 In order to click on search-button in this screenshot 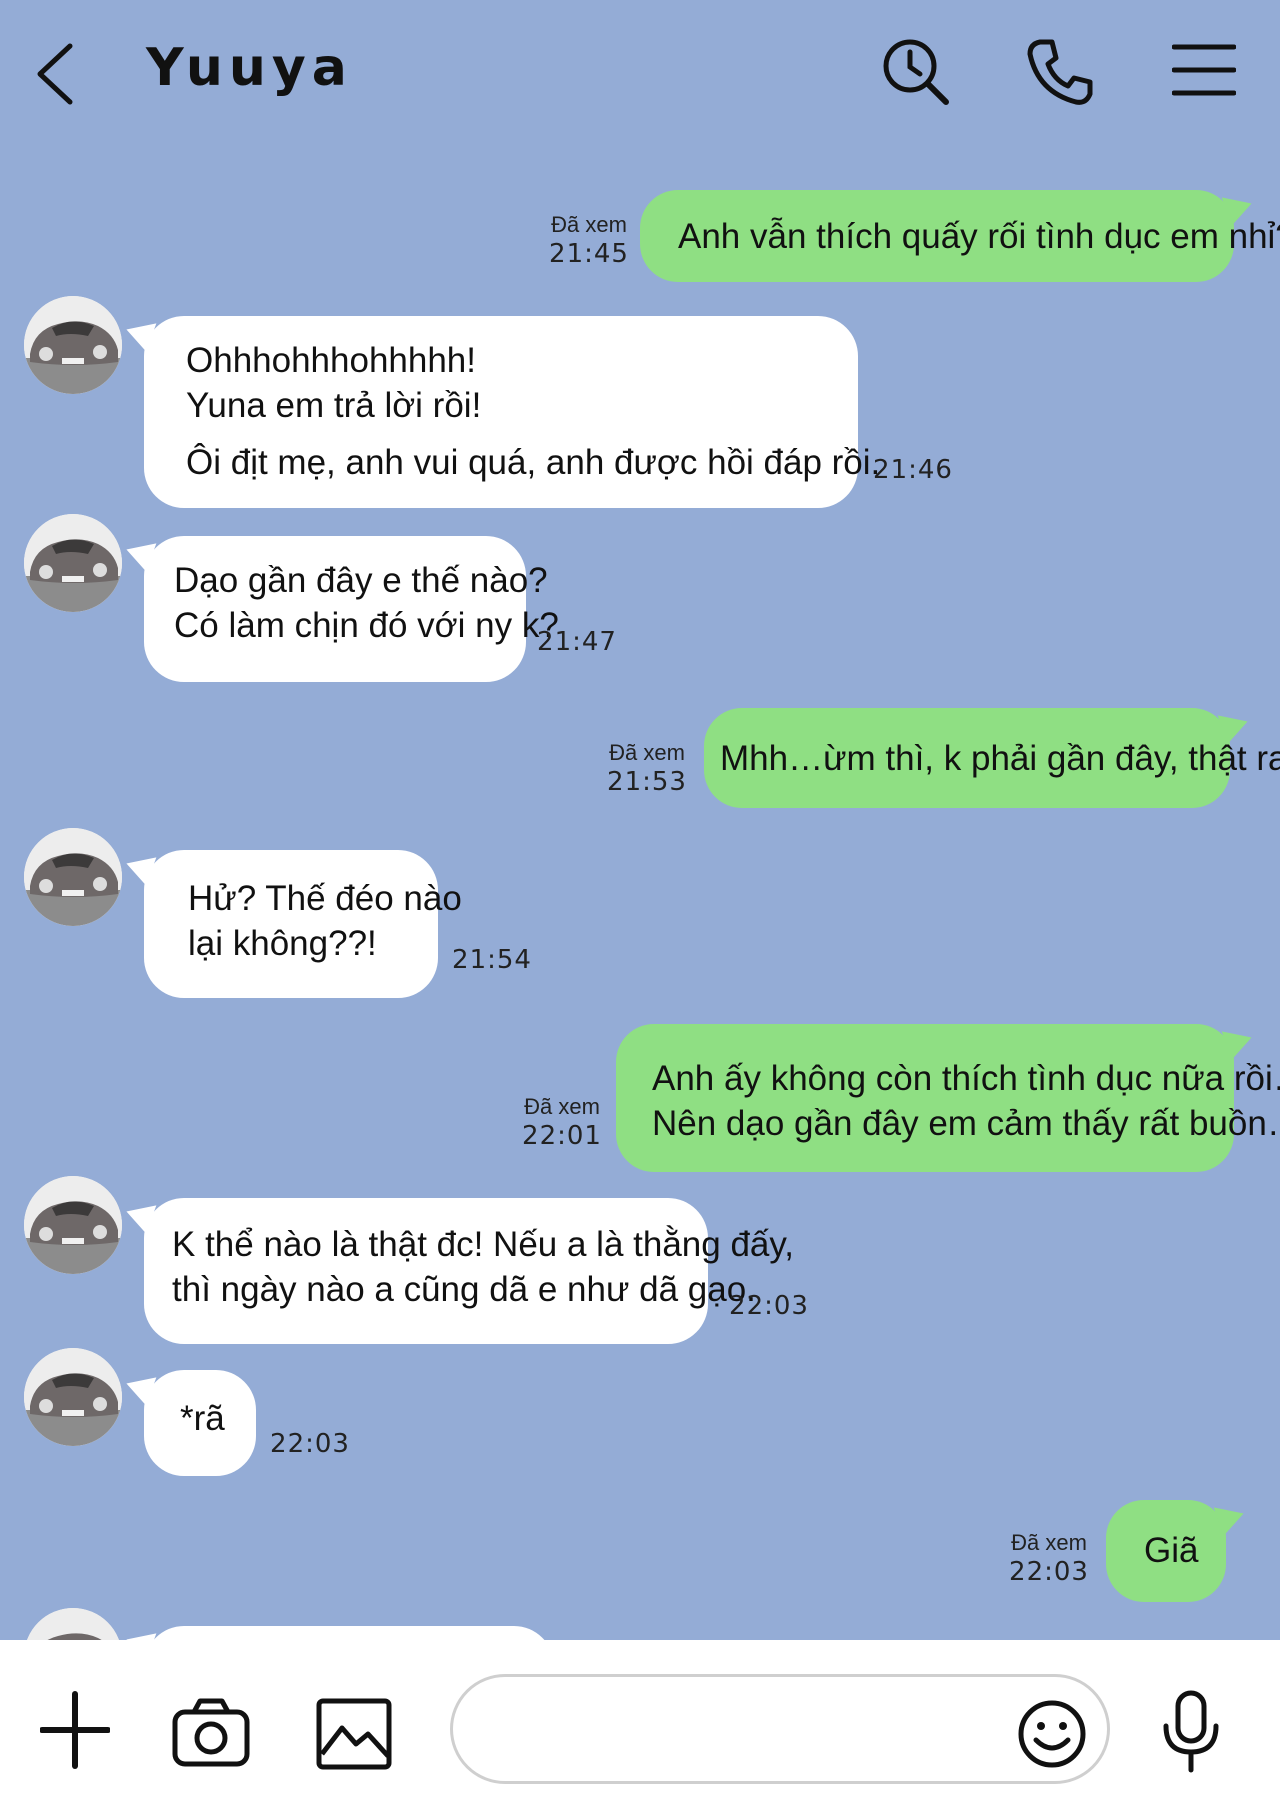, I will do `click(916, 72)`.